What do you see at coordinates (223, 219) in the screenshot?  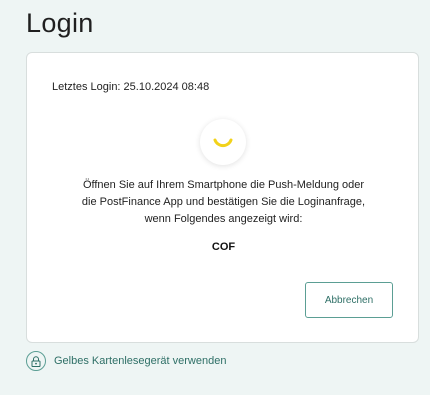 I see `instruction-line: wenn Folgendes angezeigt wird:` at bounding box center [223, 219].